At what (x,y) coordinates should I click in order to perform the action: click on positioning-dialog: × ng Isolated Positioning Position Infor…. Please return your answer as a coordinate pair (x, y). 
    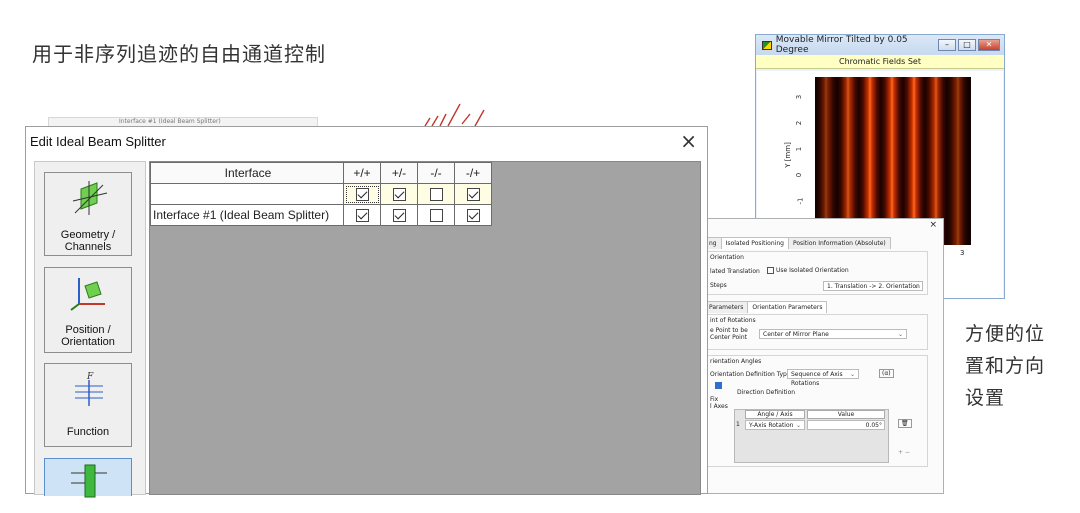
    Looking at the image, I should click on (823, 356).